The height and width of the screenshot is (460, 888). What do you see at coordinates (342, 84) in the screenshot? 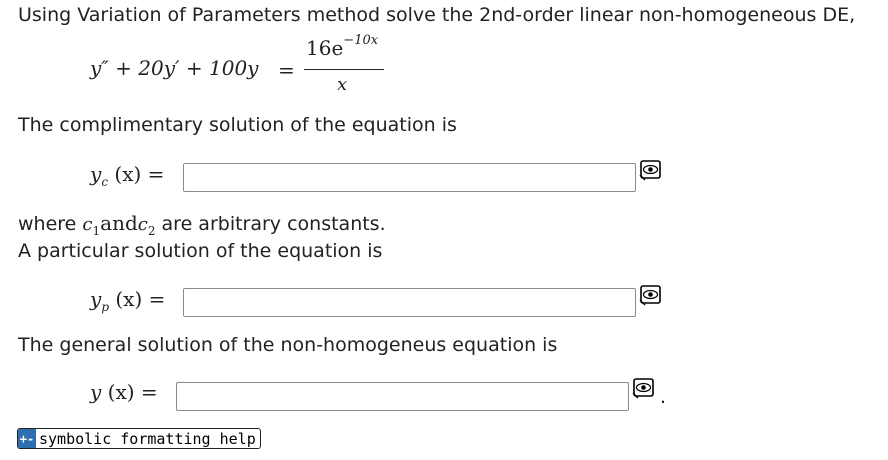
I see `equation-denominator: x` at bounding box center [342, 84].